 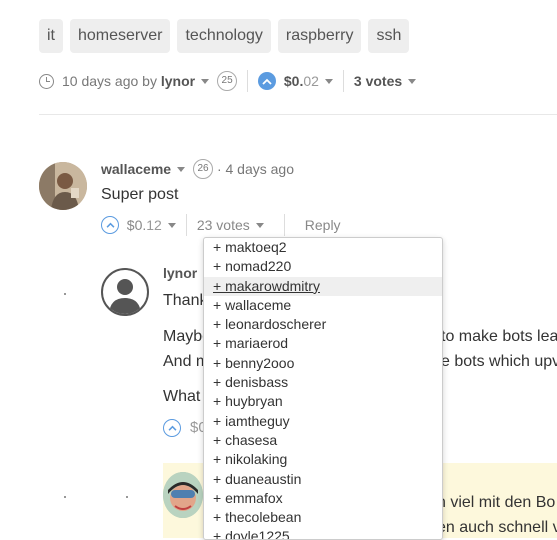 I want to click on voter-item: + mariaerod, so click(x=323, y=343).